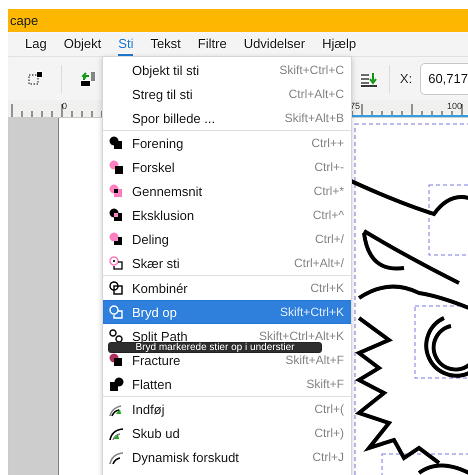 The height and width of the screenshot is (475, 468). I want to click on shortcut-text: Ctrl+), so click(329, 433).